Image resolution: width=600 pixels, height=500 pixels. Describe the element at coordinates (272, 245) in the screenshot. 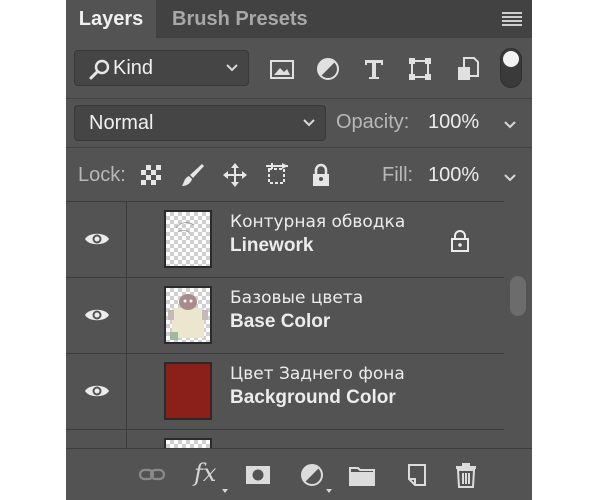

I see `layer-name: Linework` at that location.